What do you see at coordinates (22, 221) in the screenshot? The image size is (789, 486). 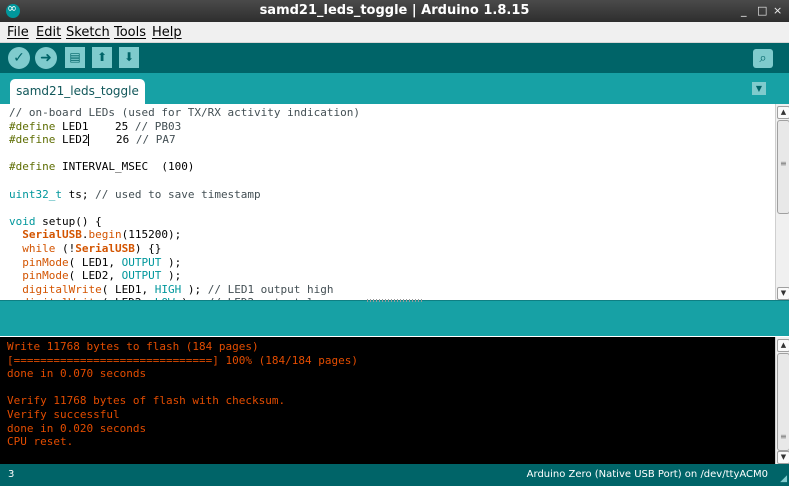 I see `code-token: void` at bounding box center [22, 221].